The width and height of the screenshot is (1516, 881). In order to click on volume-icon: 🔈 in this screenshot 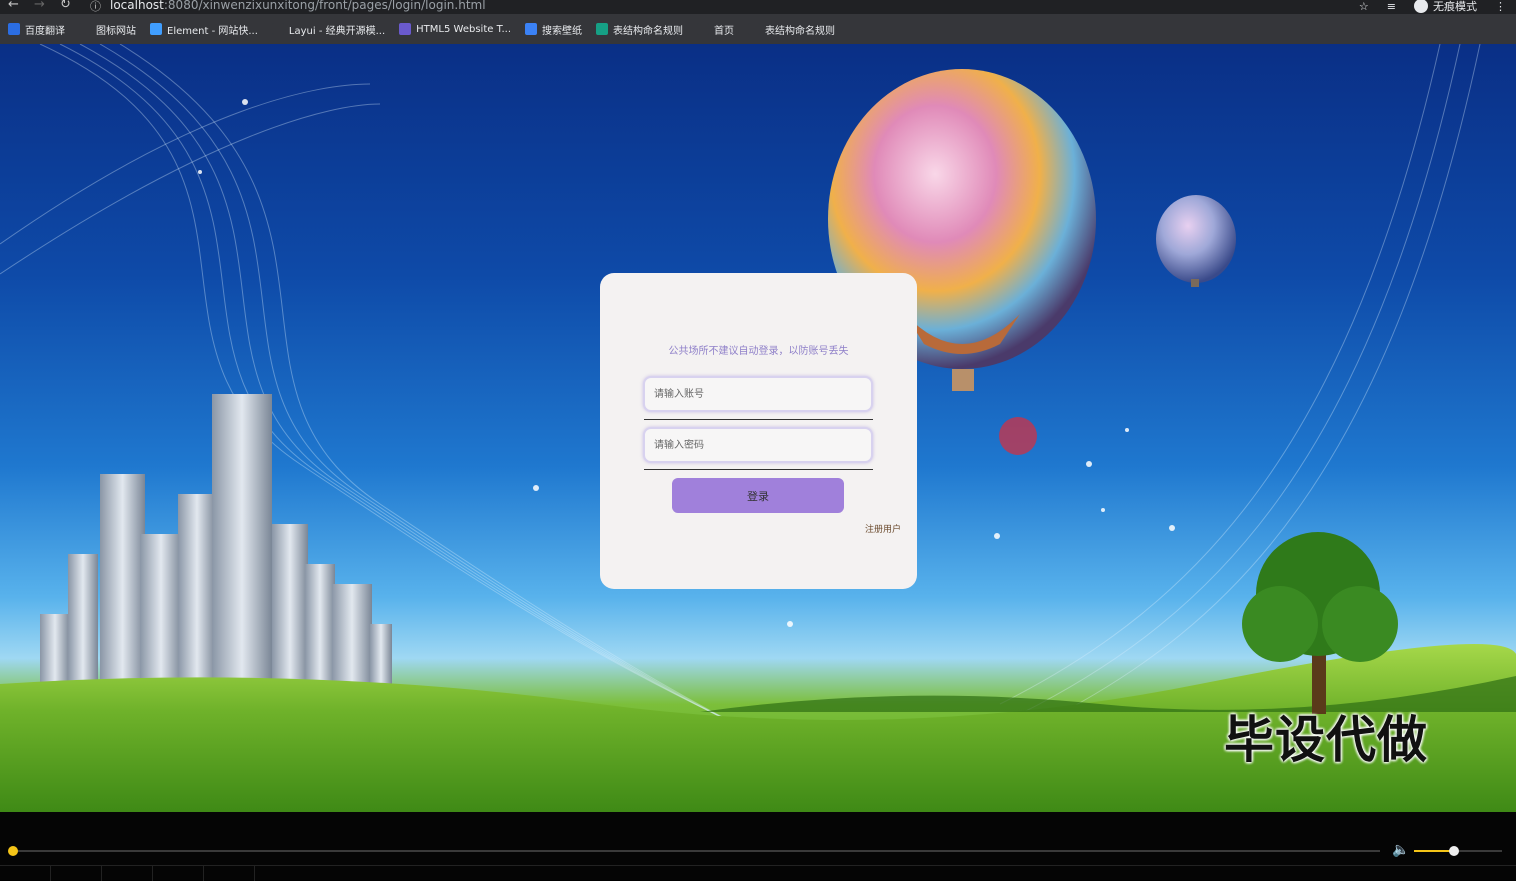, I will do `click(1400, 850)`.